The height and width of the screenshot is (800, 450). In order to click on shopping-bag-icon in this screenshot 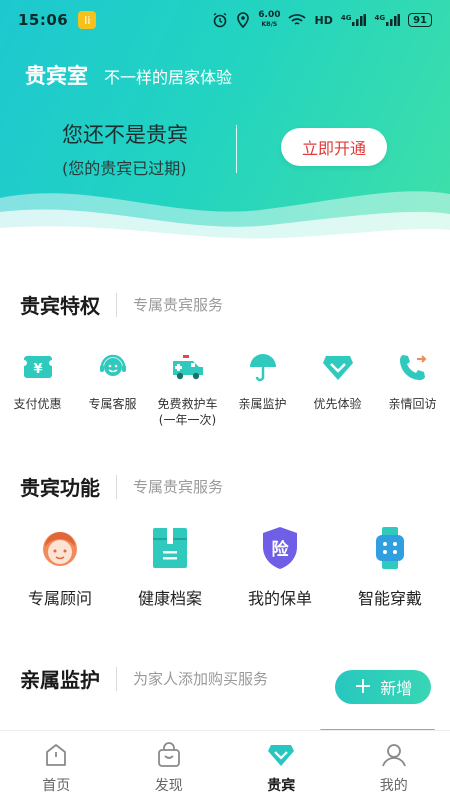, I will do `click(169, 755)`.